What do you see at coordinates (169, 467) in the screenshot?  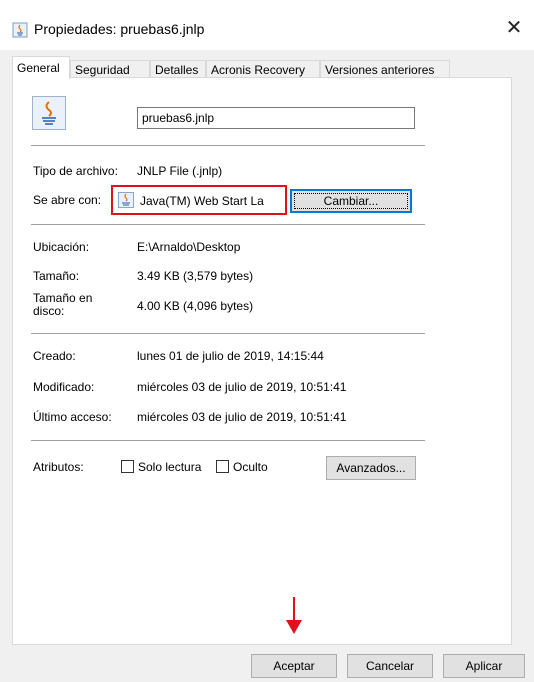 I see `readonly-label: Solo lectura` at bounding box center [169, 467].